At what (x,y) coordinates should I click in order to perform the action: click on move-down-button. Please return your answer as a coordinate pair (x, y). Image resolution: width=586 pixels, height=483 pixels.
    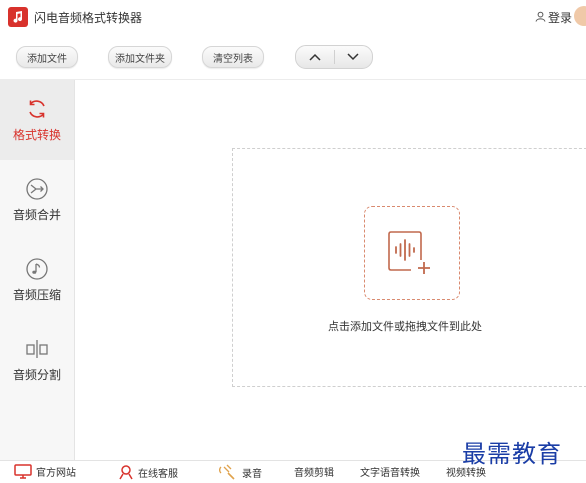
    Looking at the image, I should click on (354, 57).